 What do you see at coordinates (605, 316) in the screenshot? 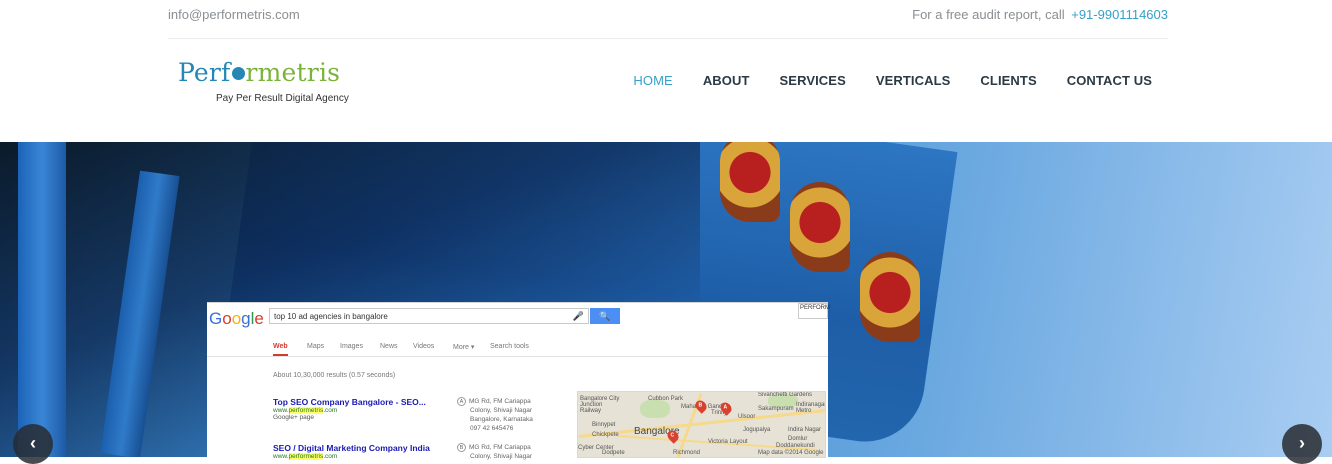
I see `magnifier-icon: 🔍` at bounding box center [605, 316].